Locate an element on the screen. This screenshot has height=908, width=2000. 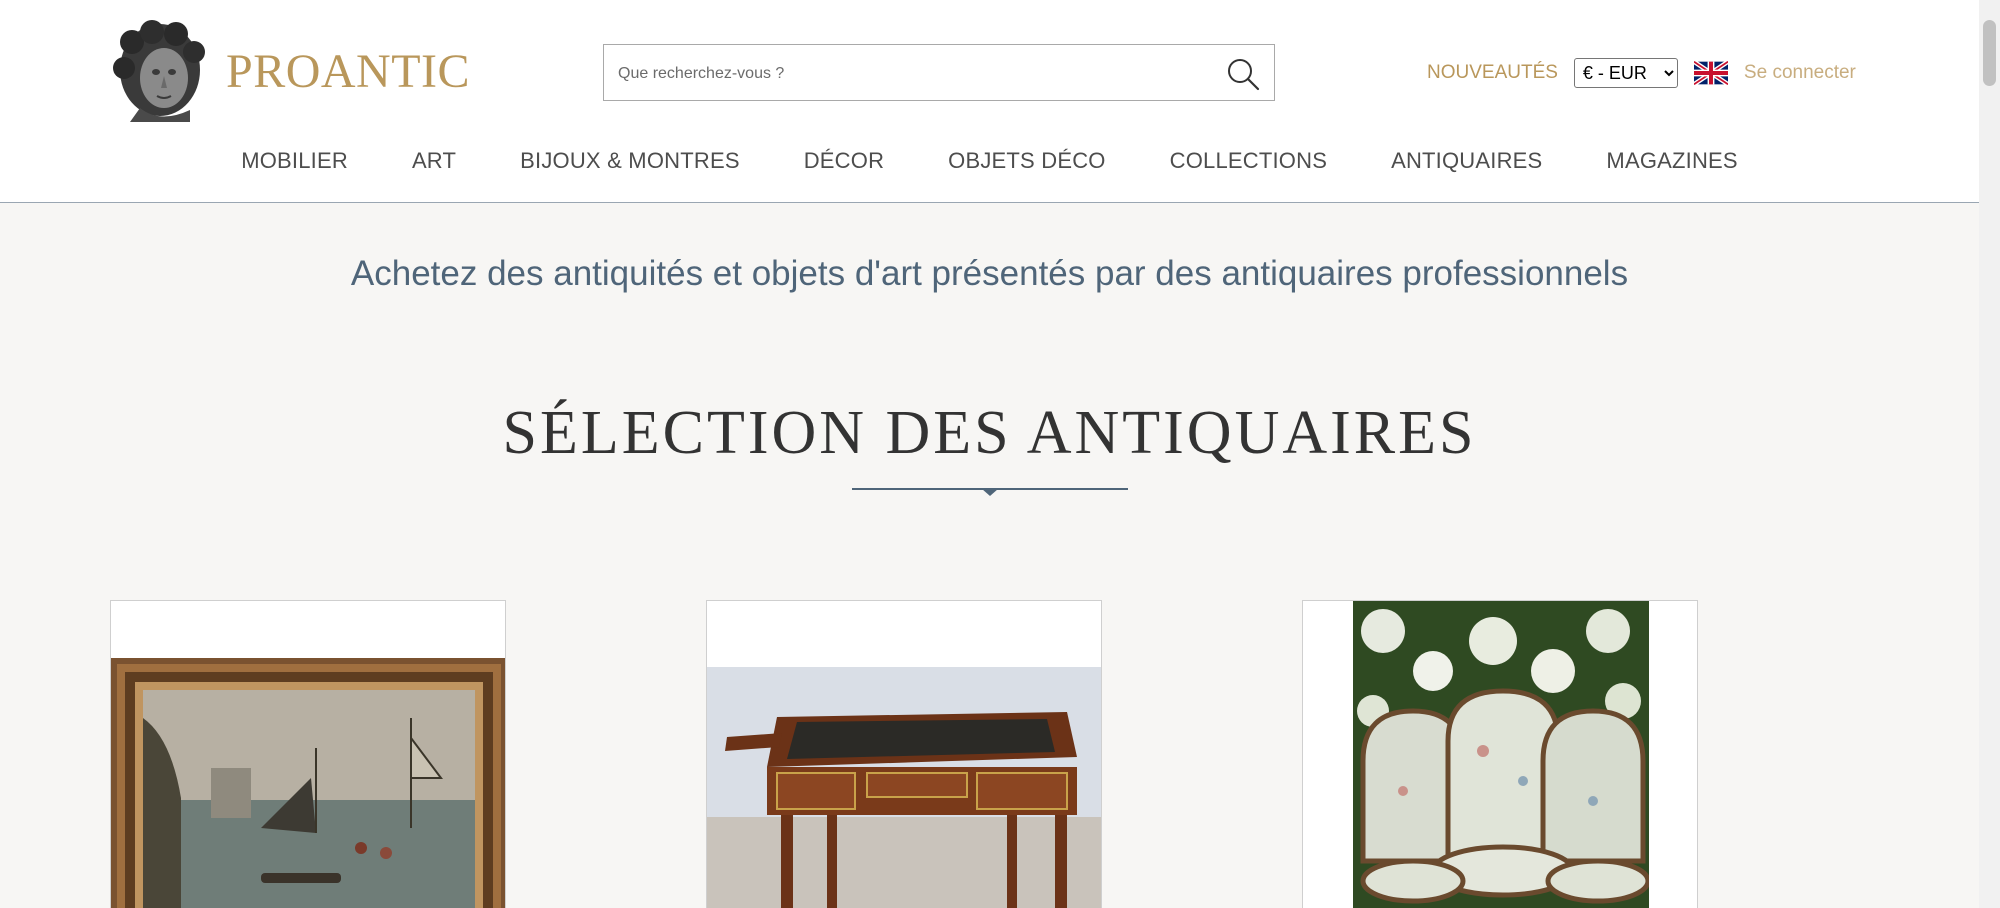
new-arrivals-link: NOUVEAUTÉS is located at coordinates (1492, 73).